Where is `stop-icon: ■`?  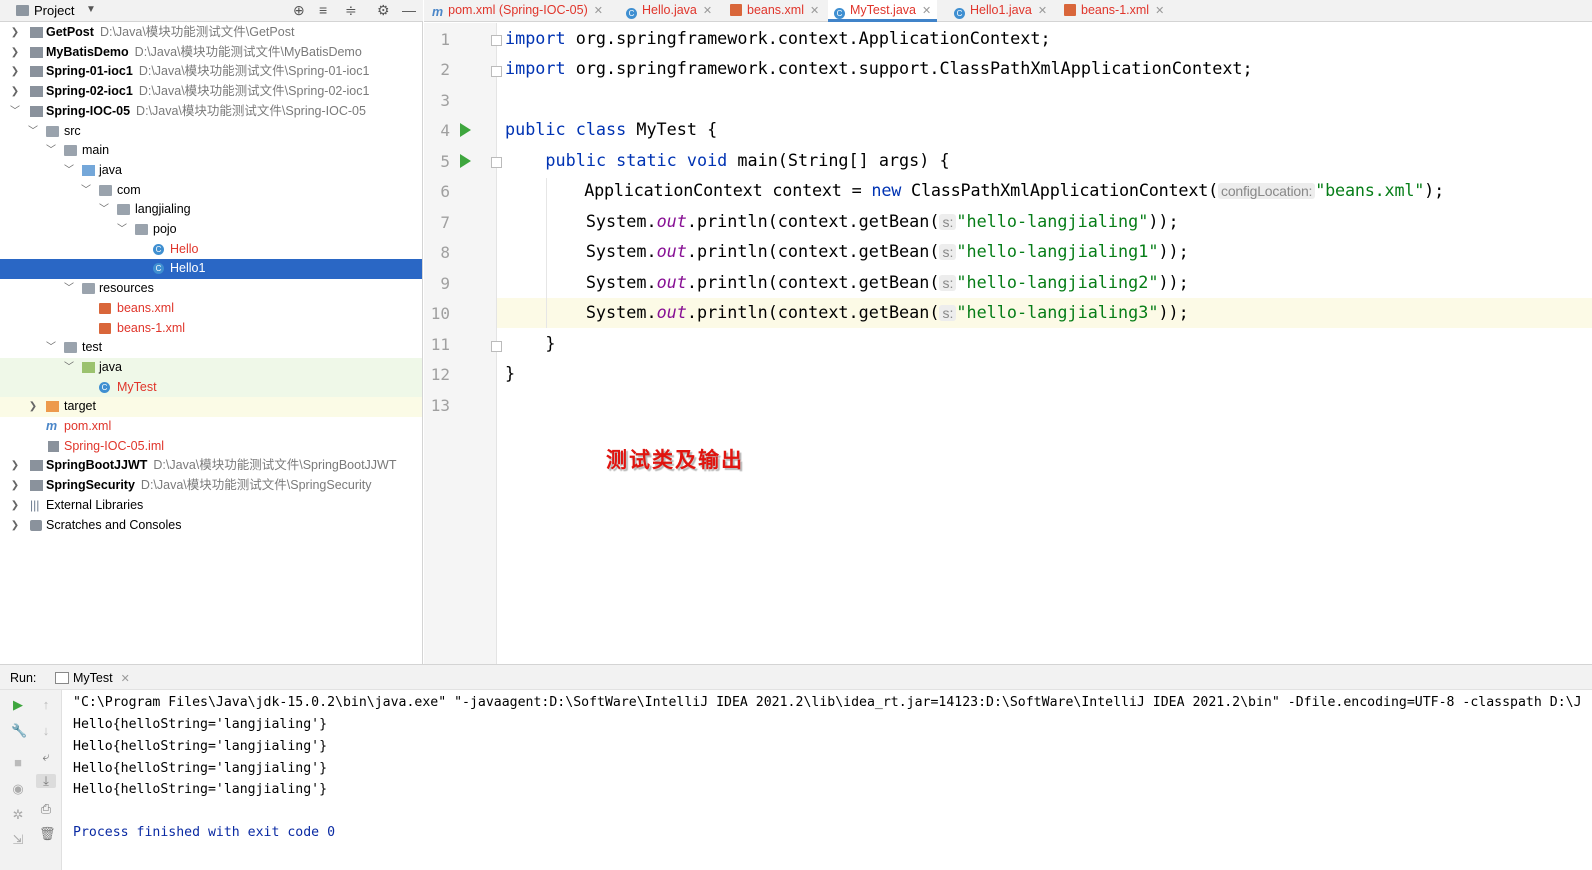
stop-icon: ■ is located at coordinates (18, 763).